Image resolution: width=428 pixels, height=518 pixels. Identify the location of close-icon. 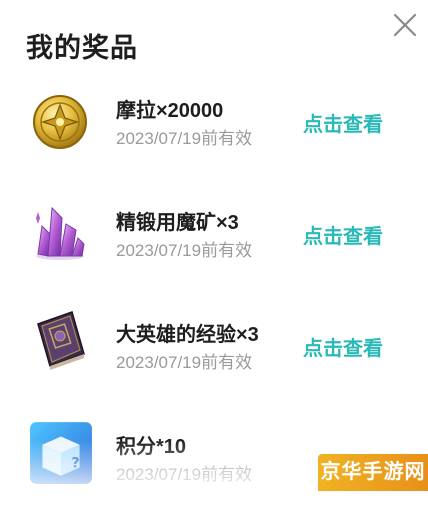
(405, 25).